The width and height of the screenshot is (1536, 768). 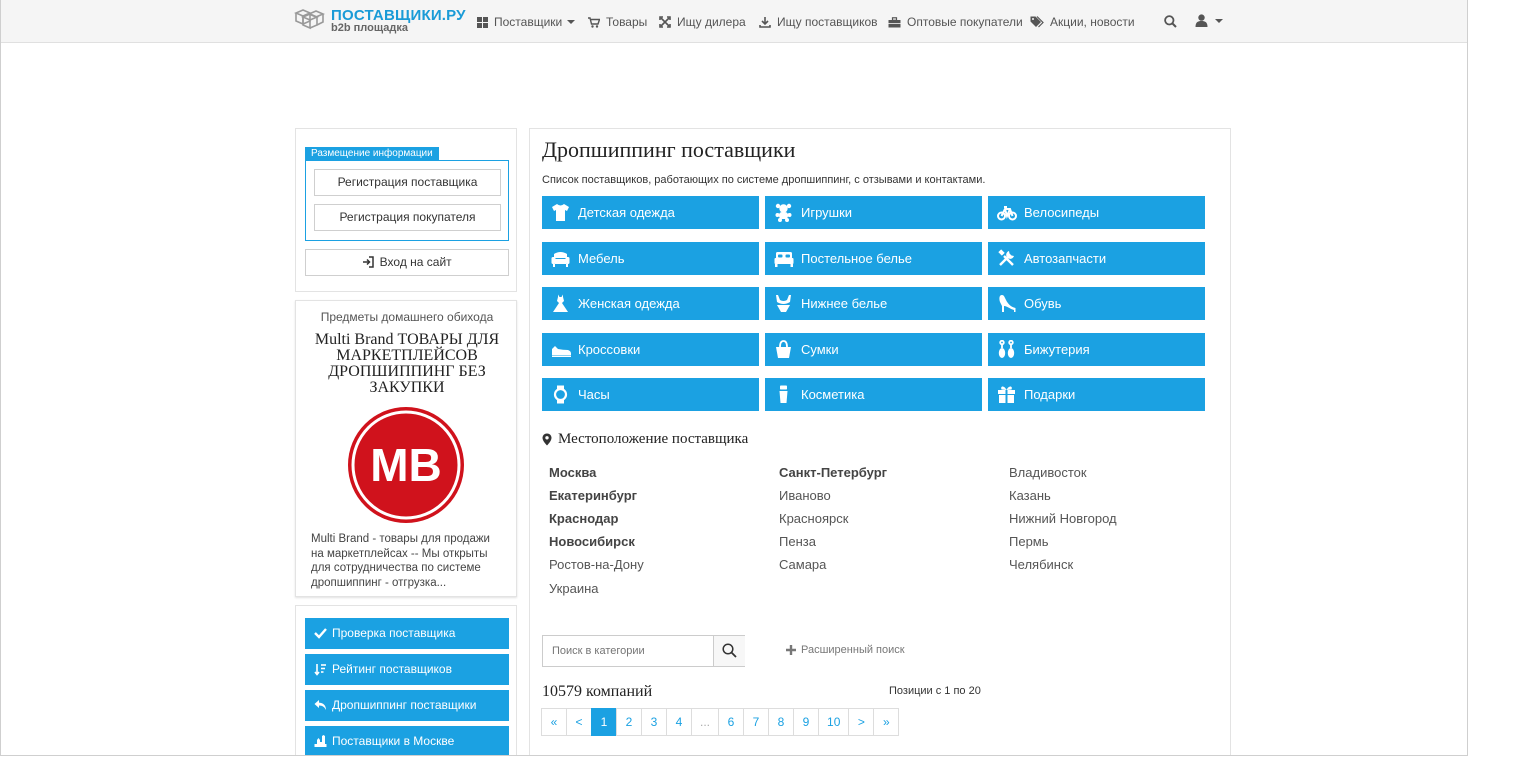 What do you see at coordinates (574, 588) in the screenshot?
I see `city-link: Украина` at bounding box center [574, 588].